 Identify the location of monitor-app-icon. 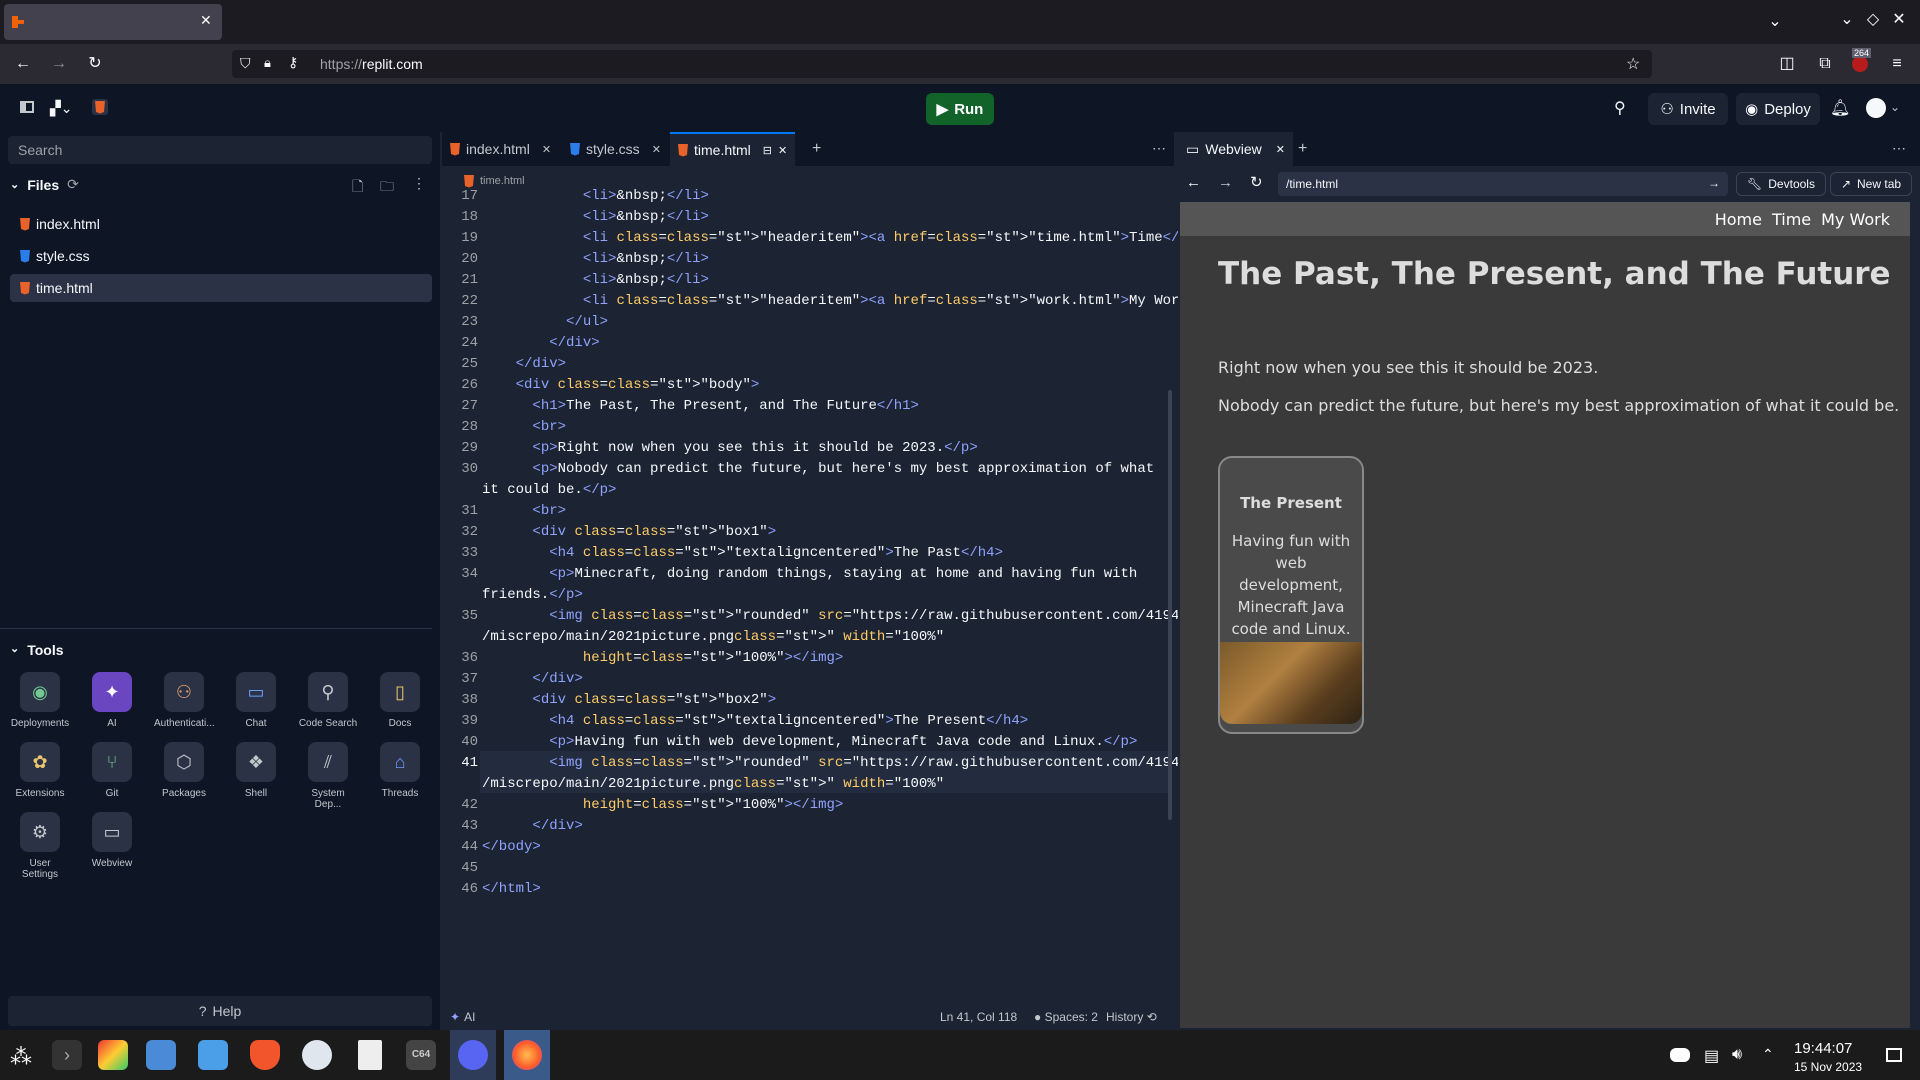
(161, 1055).